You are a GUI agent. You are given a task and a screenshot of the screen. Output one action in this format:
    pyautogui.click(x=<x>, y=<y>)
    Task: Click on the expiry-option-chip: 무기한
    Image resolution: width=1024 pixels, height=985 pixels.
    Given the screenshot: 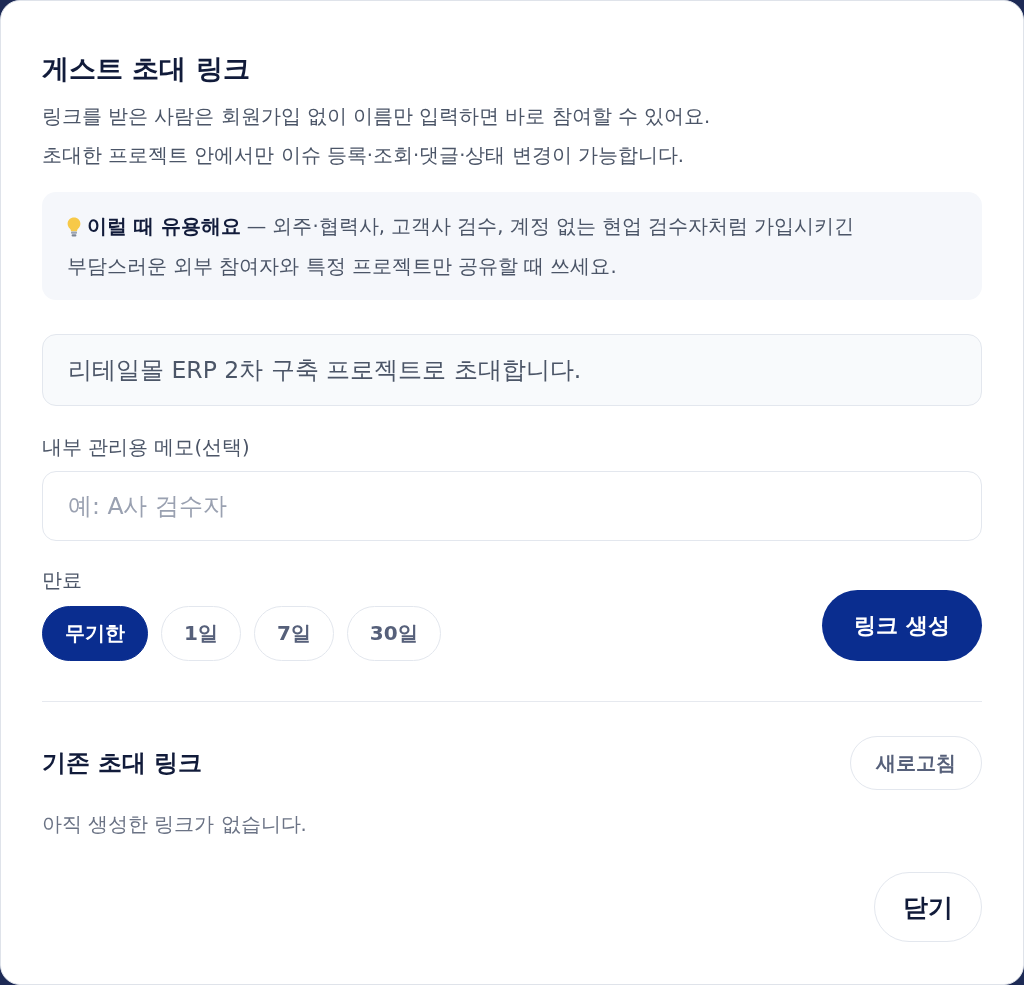 What is the action you would take?
    pyautogui.click(x=95, y=633)
    